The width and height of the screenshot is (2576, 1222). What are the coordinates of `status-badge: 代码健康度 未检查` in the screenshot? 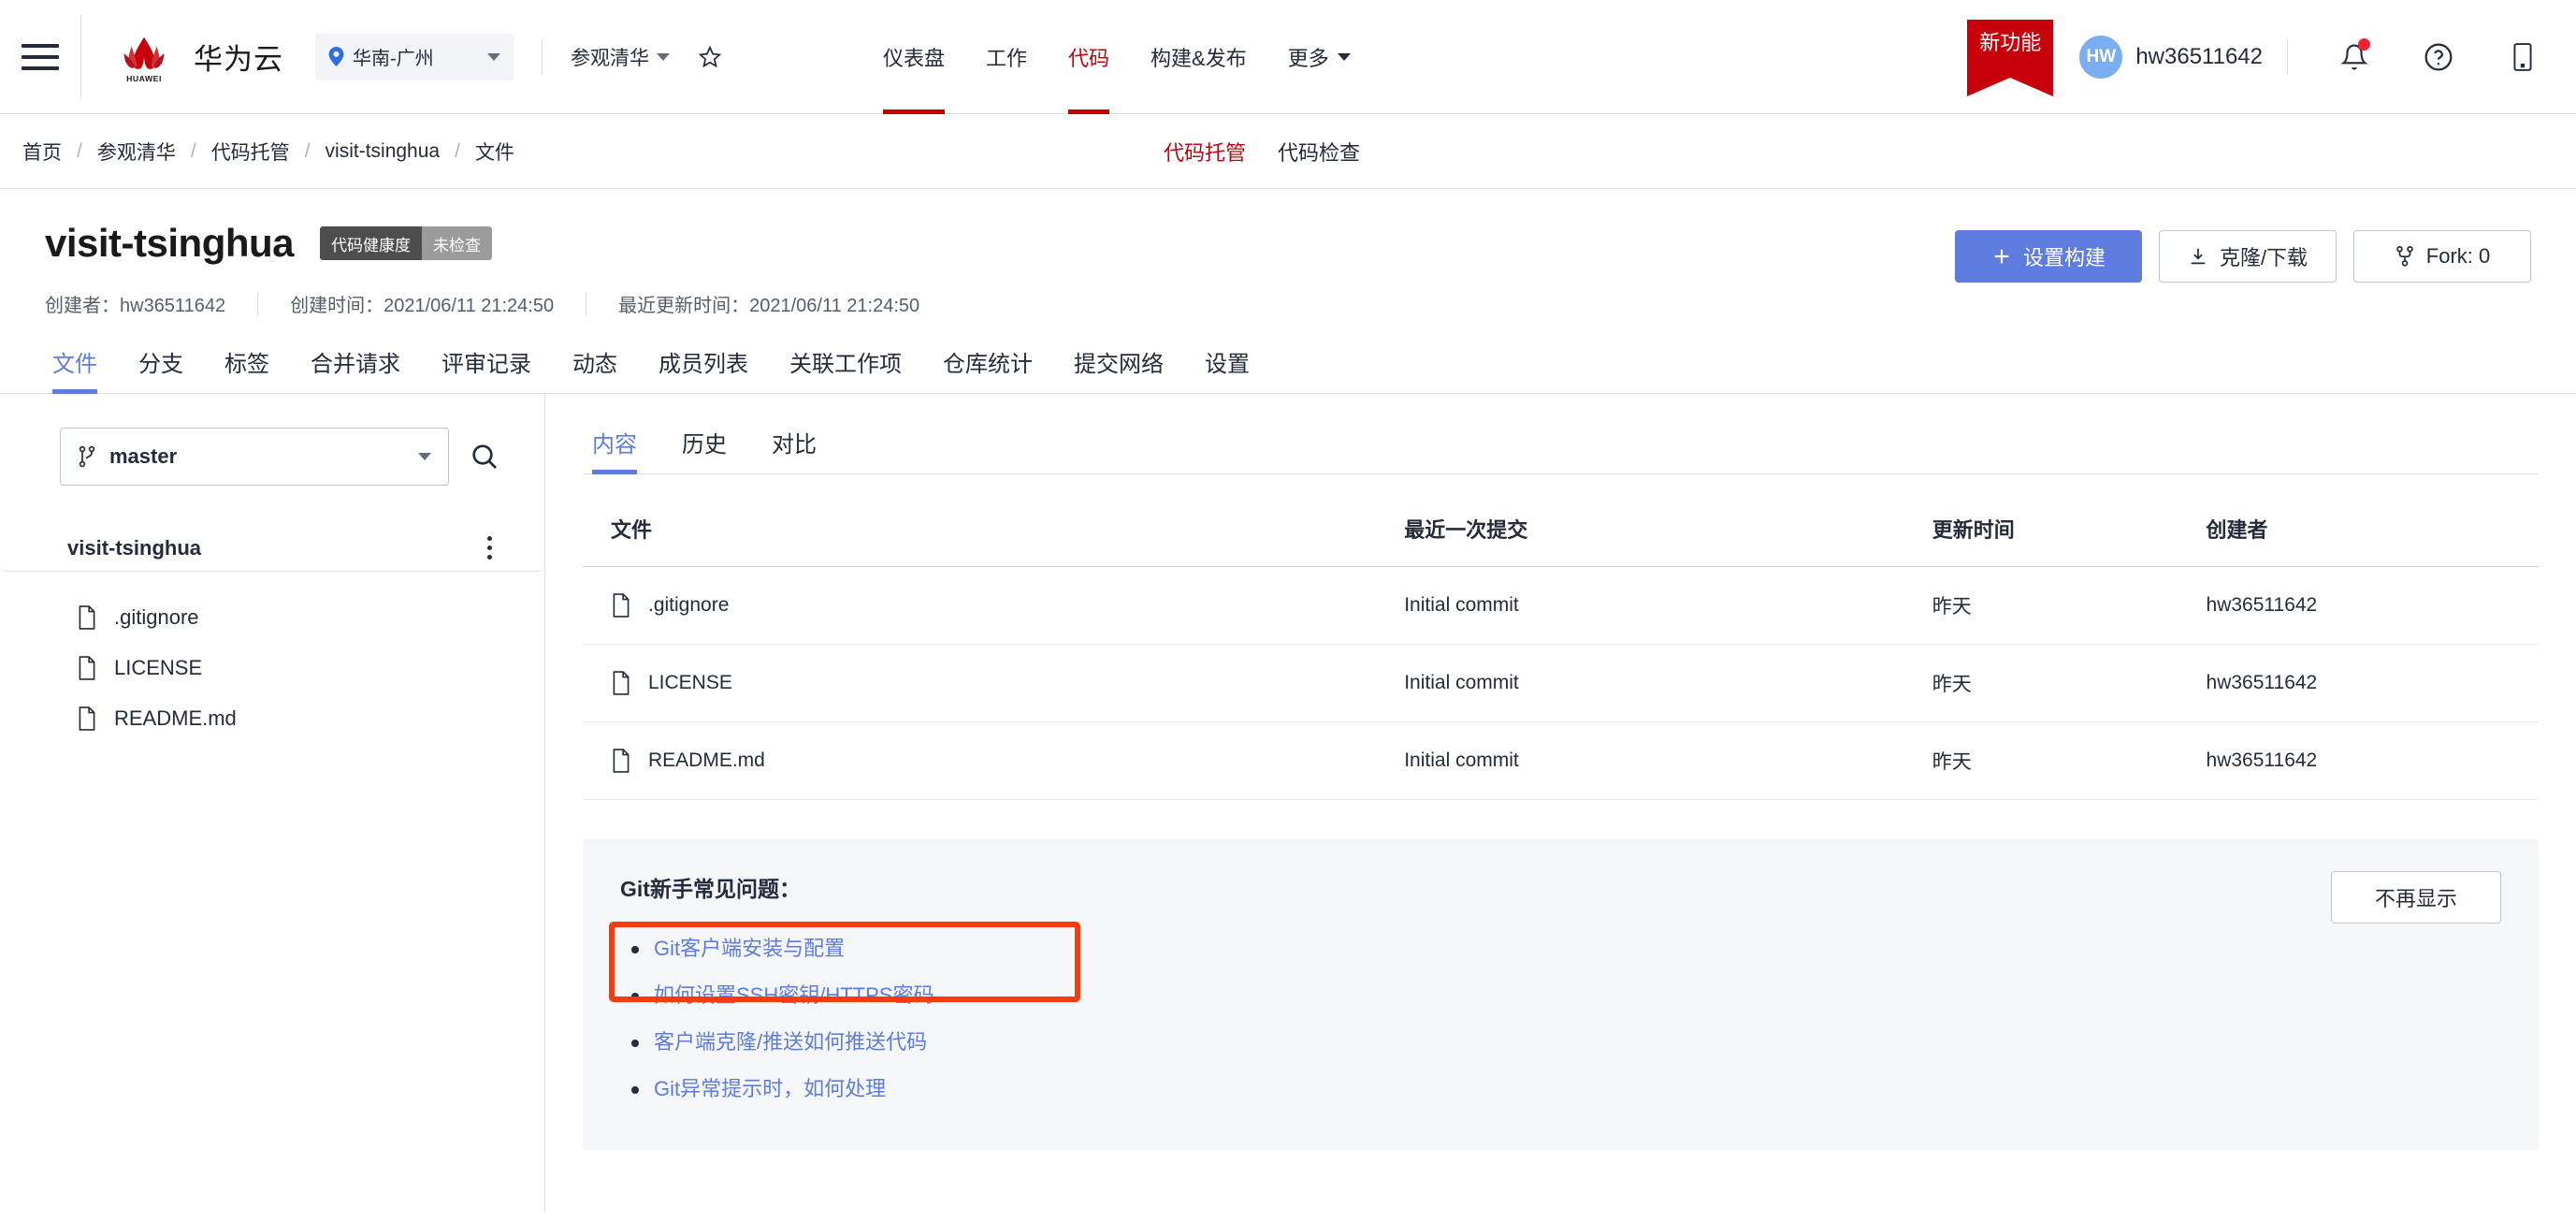 It's located at (406, 243).